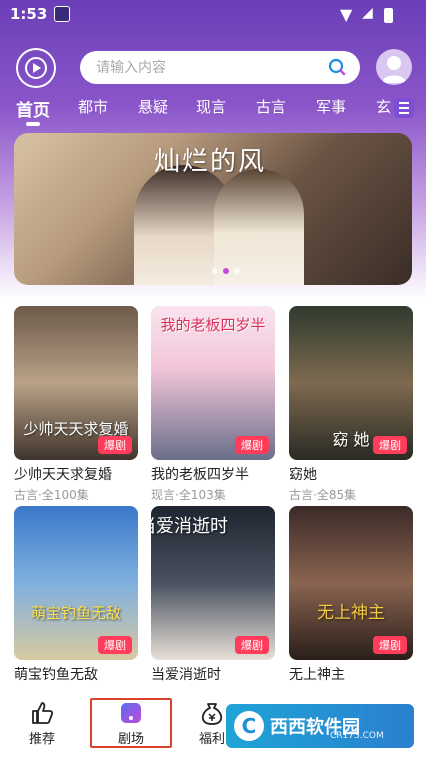  I want to click on avatar, so click(394, 67).